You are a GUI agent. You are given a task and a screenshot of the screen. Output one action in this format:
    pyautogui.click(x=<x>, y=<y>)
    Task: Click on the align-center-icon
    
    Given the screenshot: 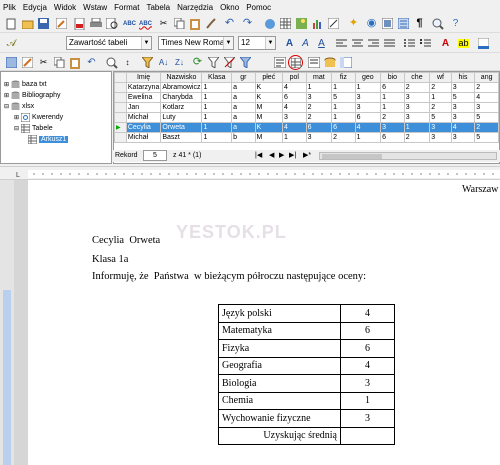 What is the action you would take?
    pyautogui.click(x=357, y=43)
    